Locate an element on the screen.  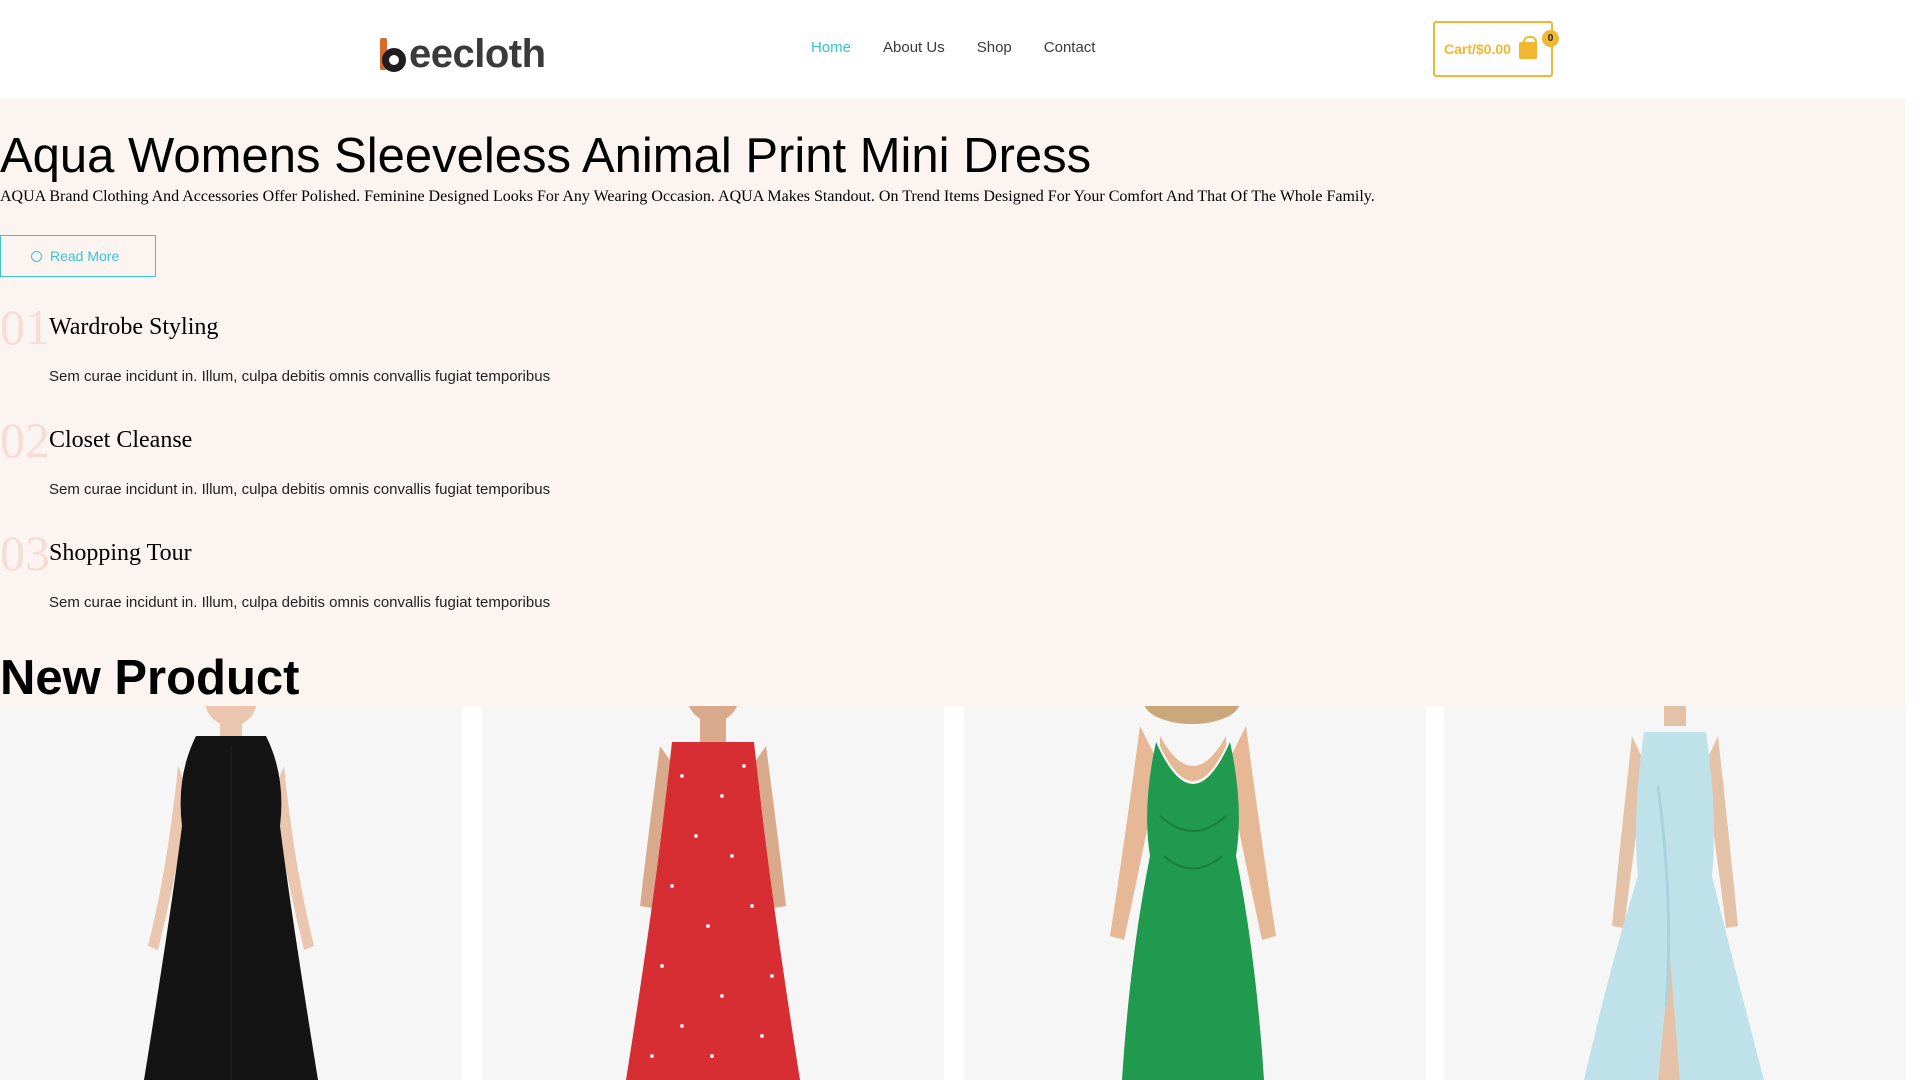
feature-title: Shopping Tour is located at coordinates (120, 553).